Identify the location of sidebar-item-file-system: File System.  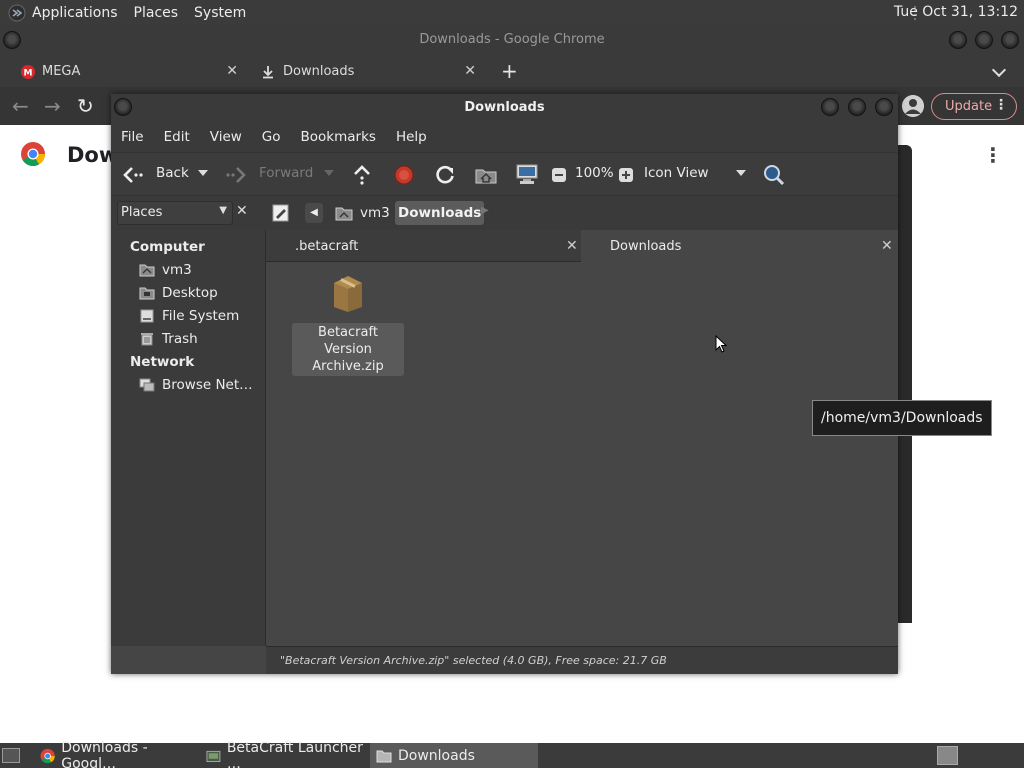
(189, 316).